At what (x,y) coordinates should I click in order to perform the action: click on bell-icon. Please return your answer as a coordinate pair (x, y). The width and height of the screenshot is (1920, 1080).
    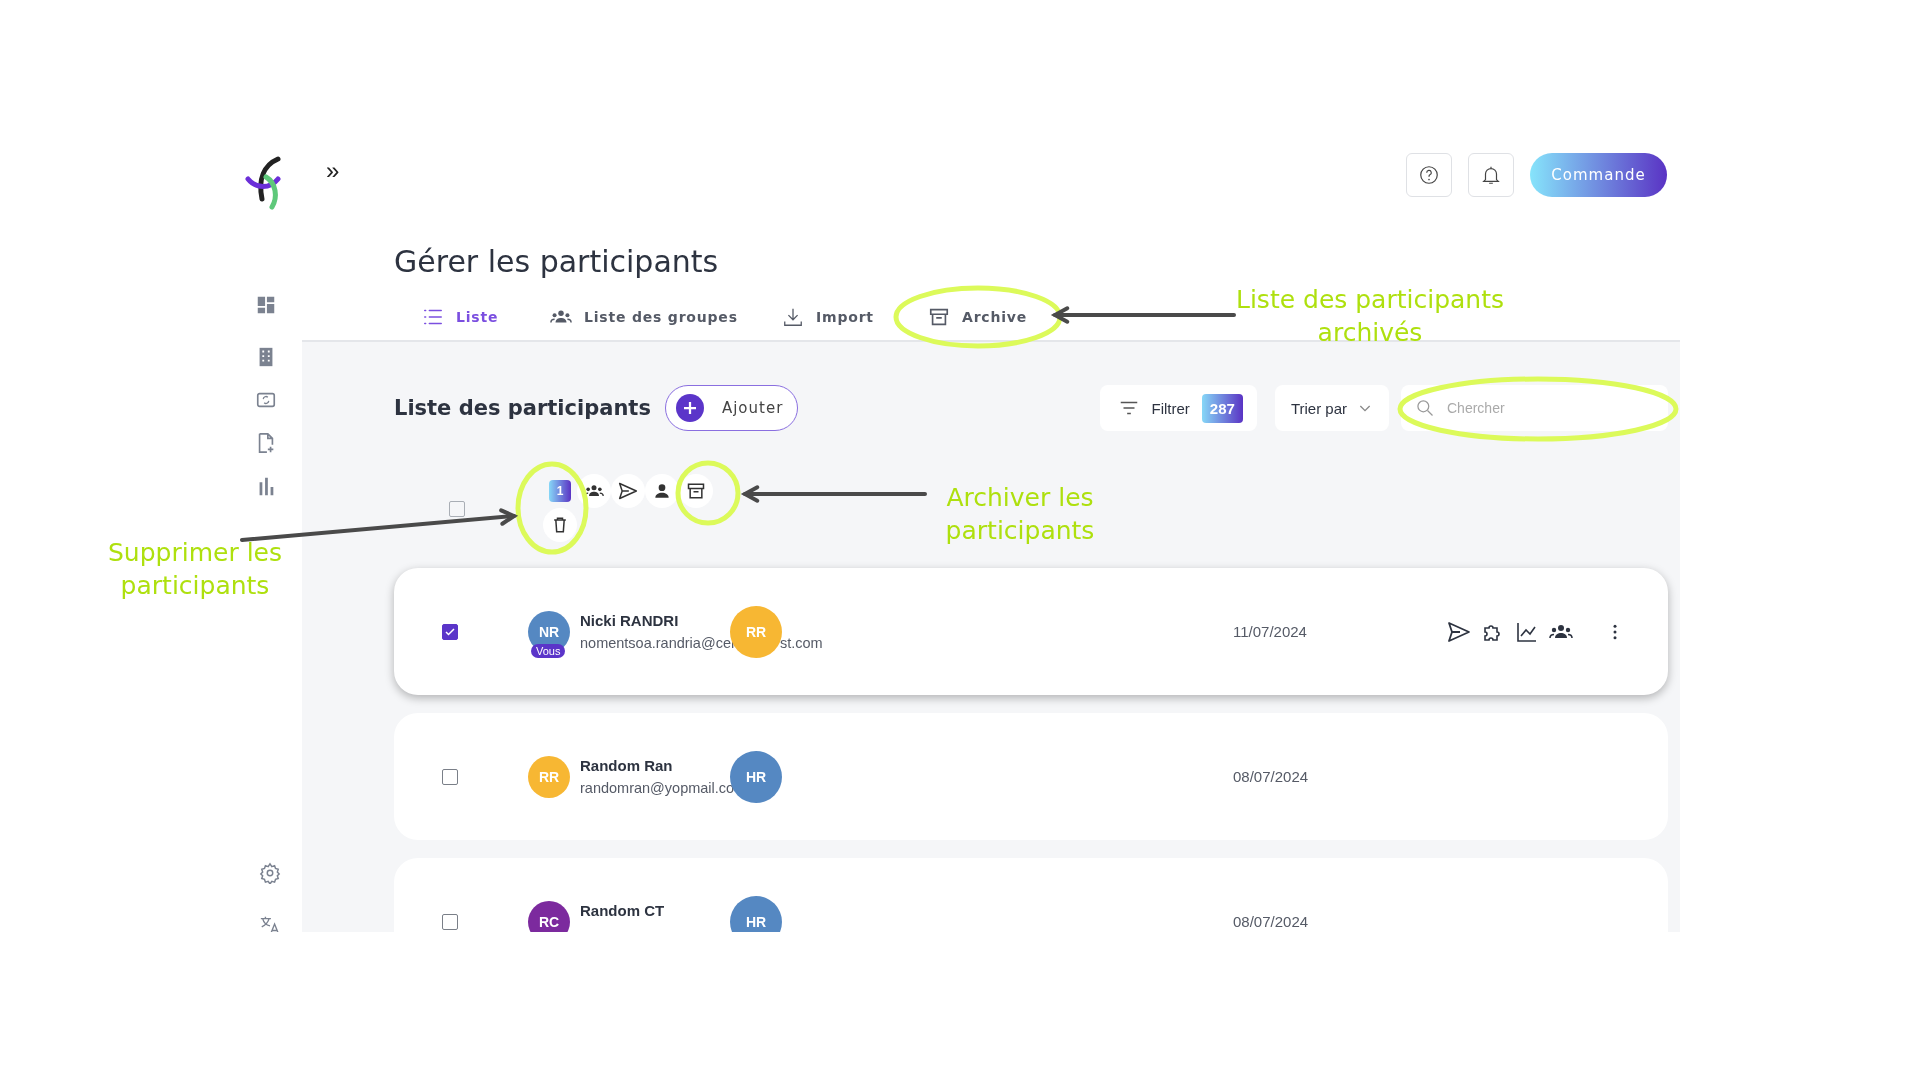
    Looking at the image, I should click on (1491, 175).